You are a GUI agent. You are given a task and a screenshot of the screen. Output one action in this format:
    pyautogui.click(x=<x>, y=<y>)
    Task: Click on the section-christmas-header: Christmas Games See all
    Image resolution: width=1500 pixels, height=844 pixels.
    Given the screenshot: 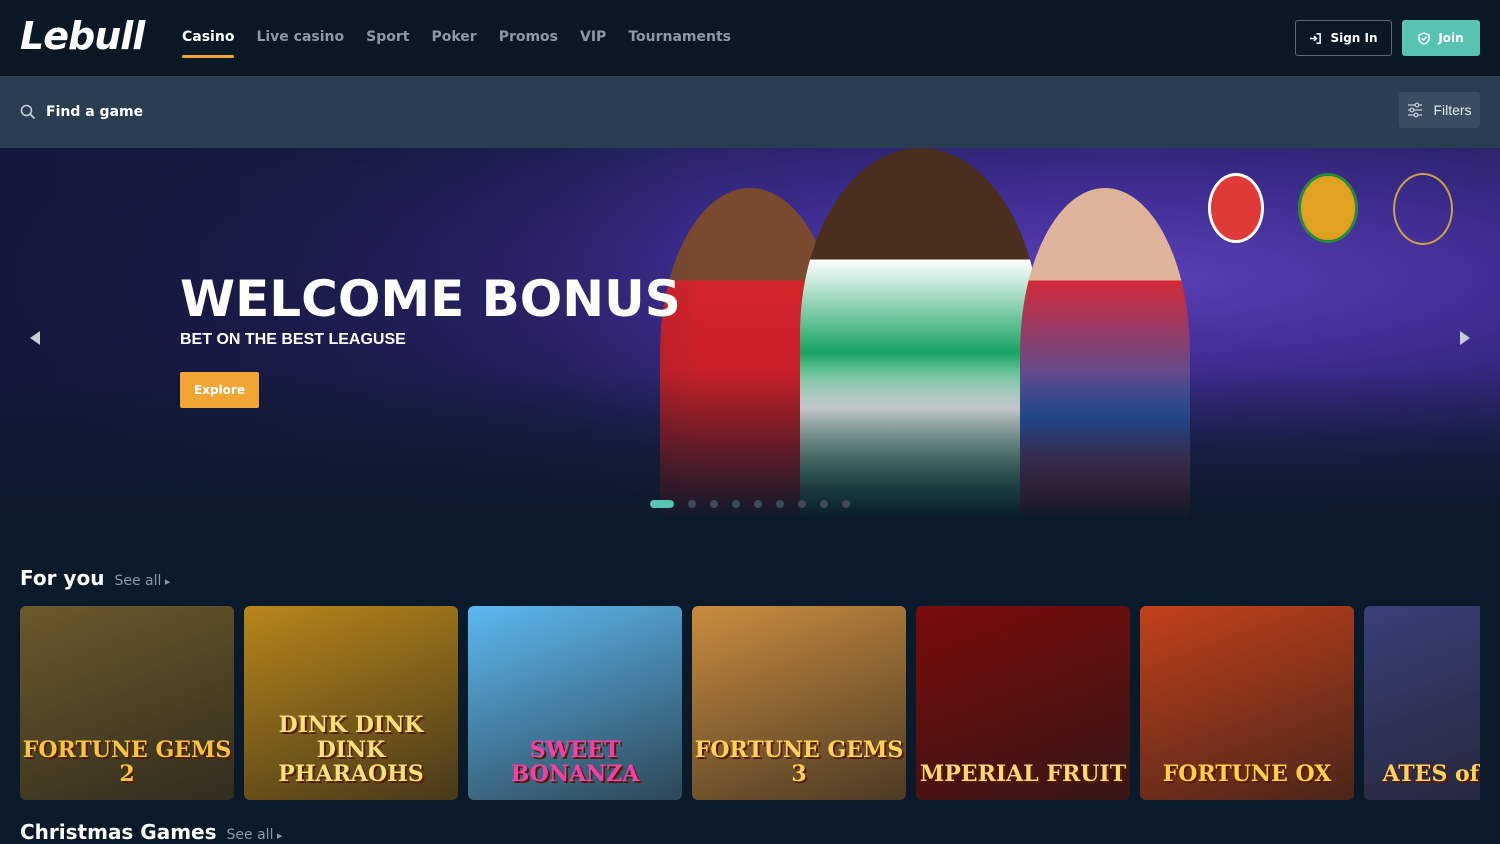 What is the action you would take?
    pyautogui.click(x=151, y=832)
    